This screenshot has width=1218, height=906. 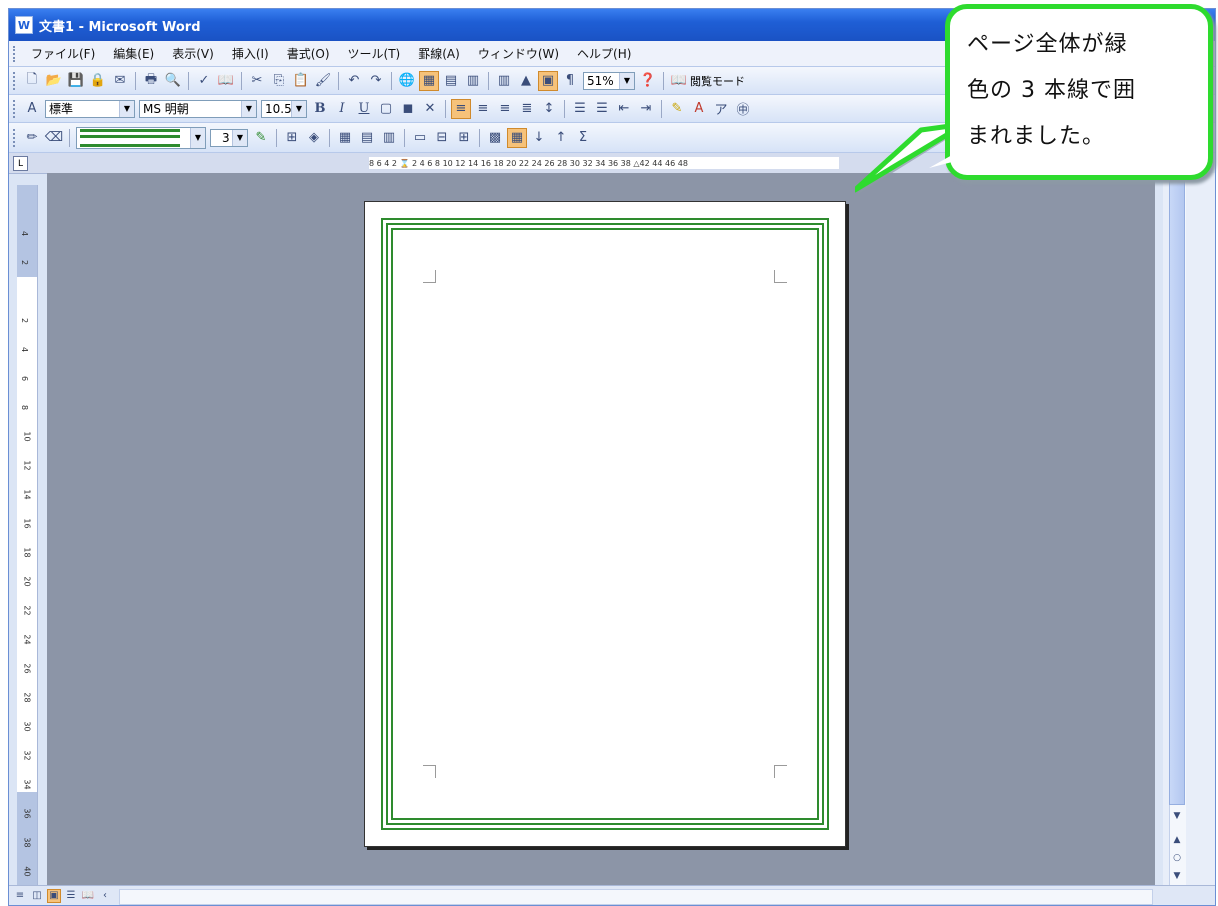 What do you see at coordinates (88, 896) in the screenshot?
I see `reading-layout-icon: 📖` at bounding box center [88, 896].